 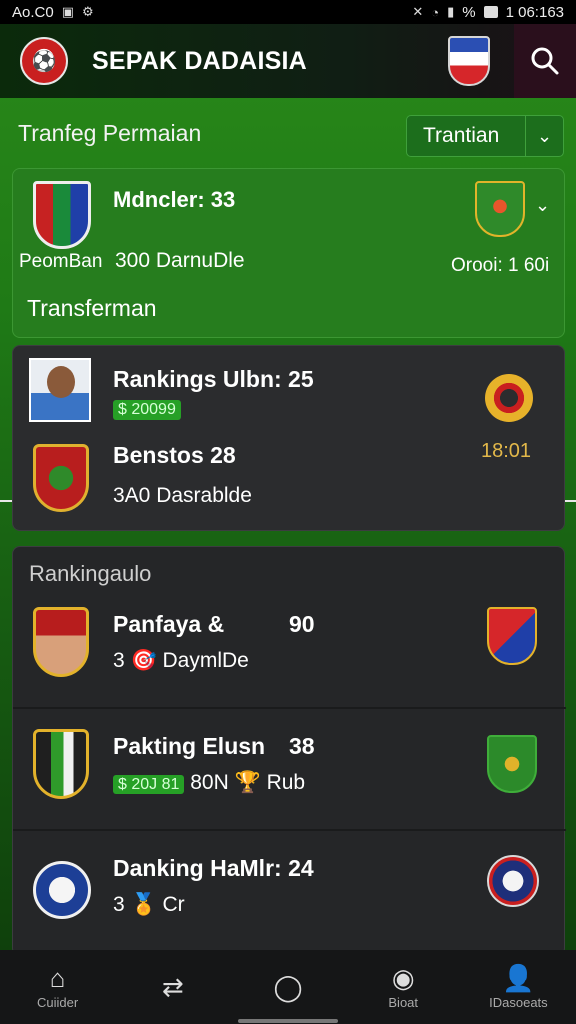 What do you see at coordinates (44, 61) in the screenshot?
I see `app-logo: ⚽` at bounding box center [44, 61].